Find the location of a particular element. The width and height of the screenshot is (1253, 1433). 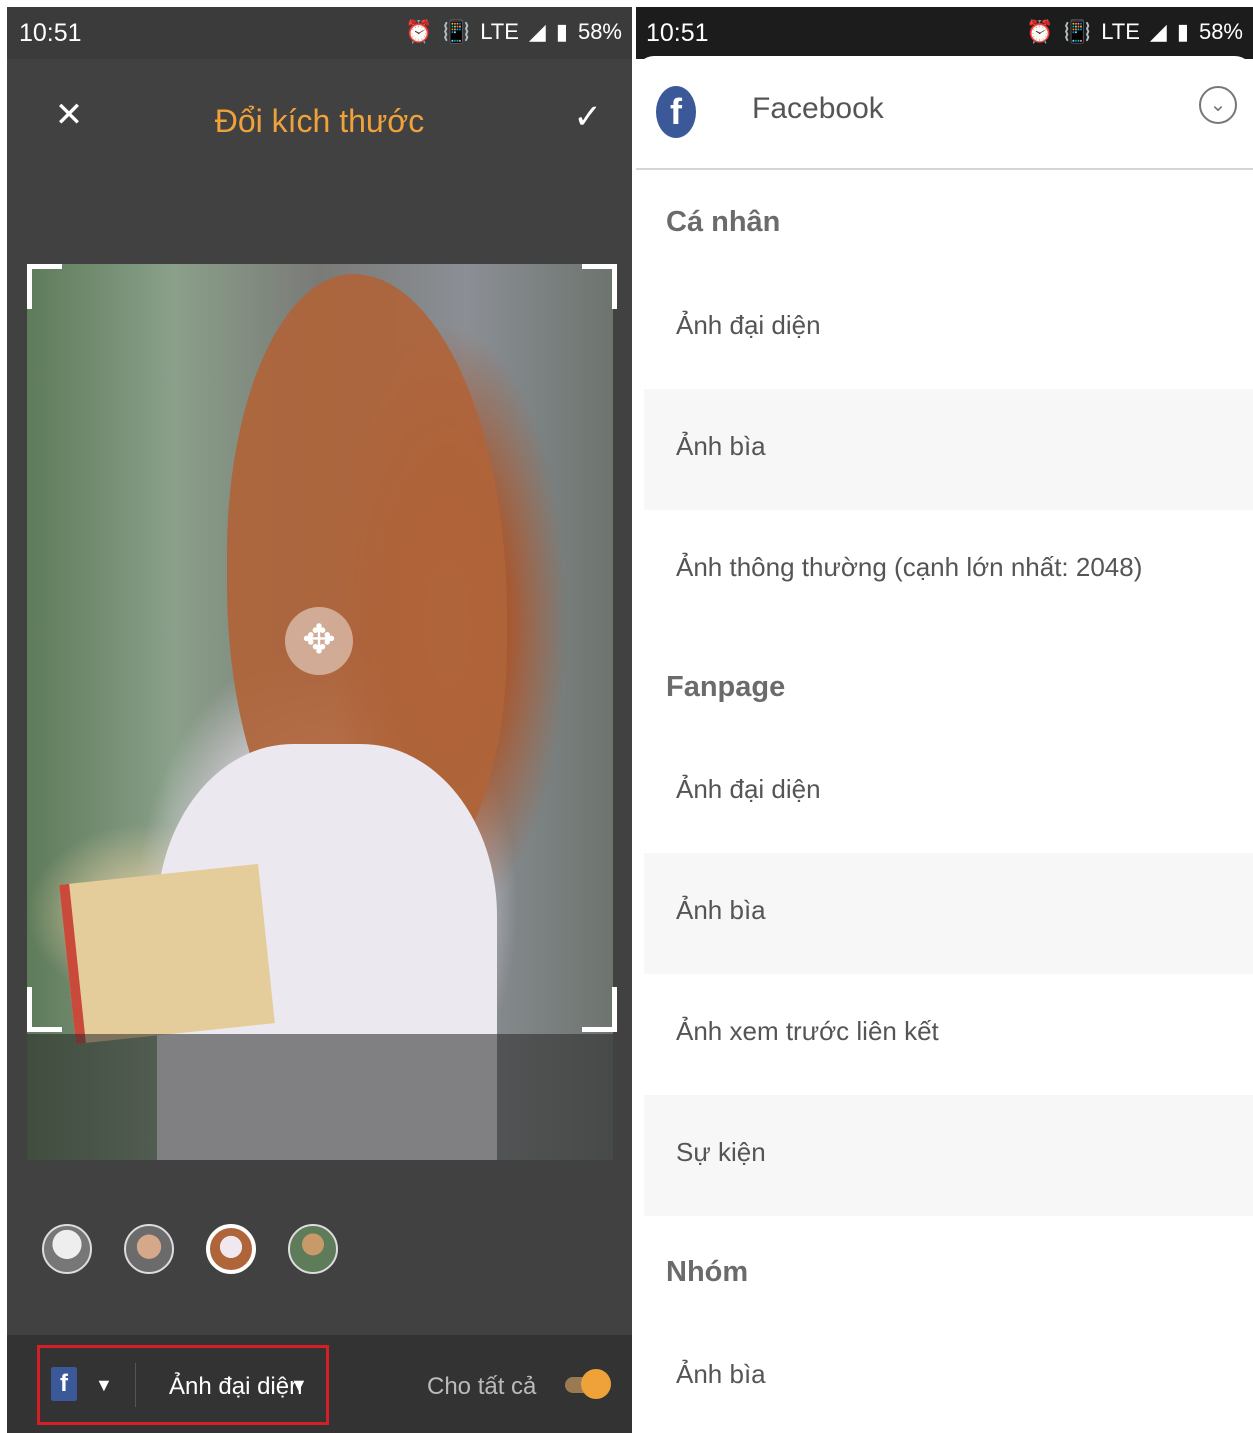

crop-handle-bottom-left is located at coordinates (44, 1009).